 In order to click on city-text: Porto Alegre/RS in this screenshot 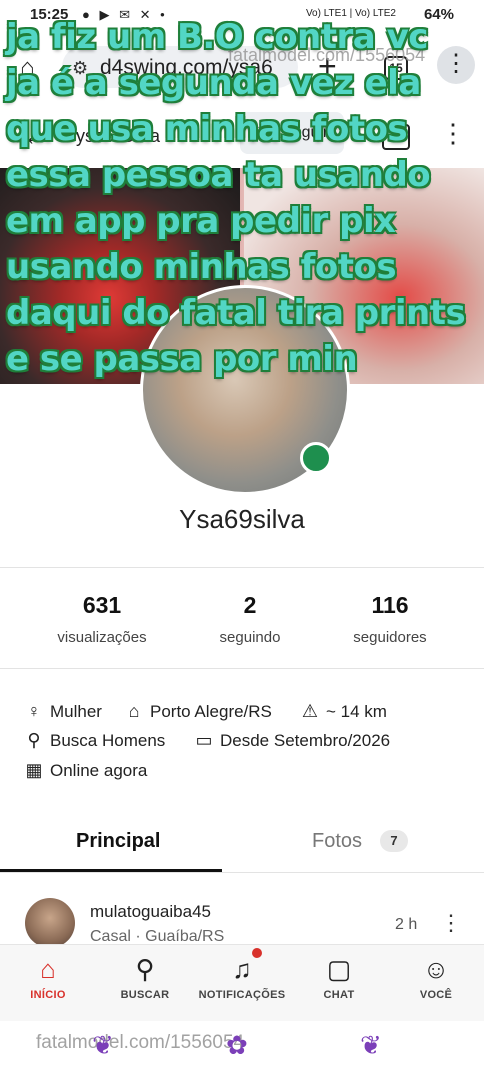, I will do `click(211, 711)`.